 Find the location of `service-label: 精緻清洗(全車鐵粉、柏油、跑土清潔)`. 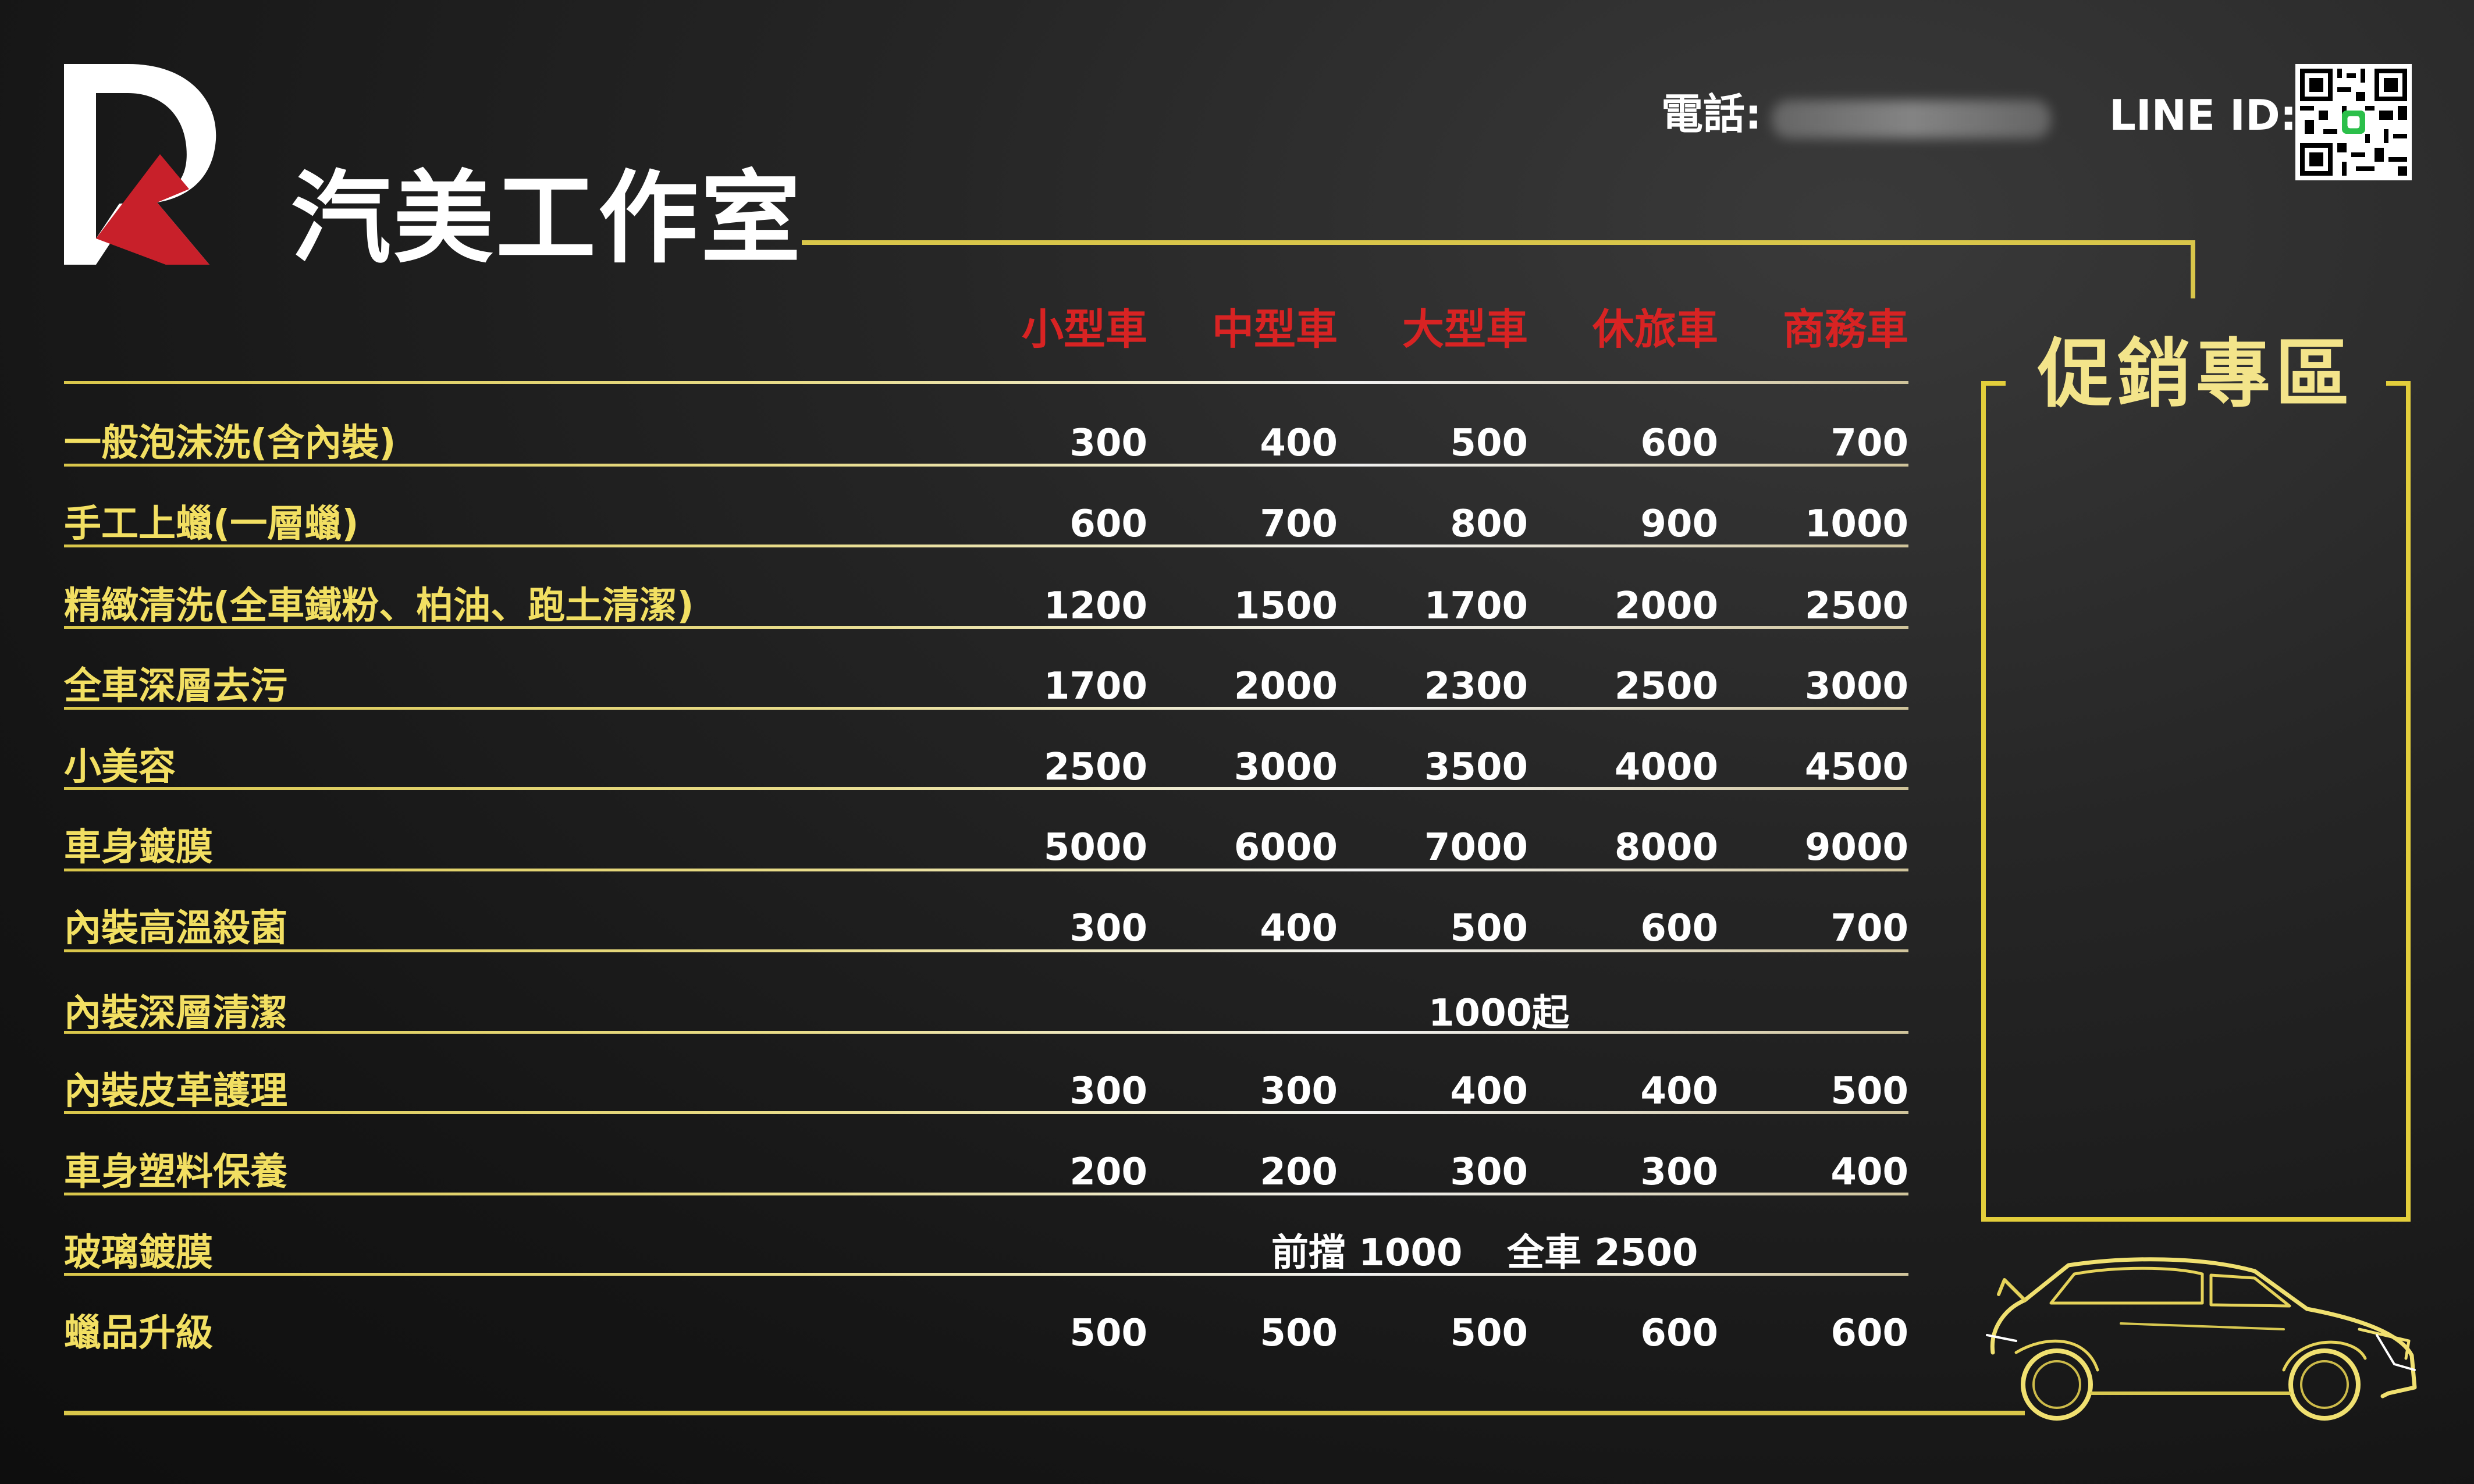

service-label: 精緻清洗(全車鐵粉、柏油、跑土清潔) is located at coordinates (379, 606).